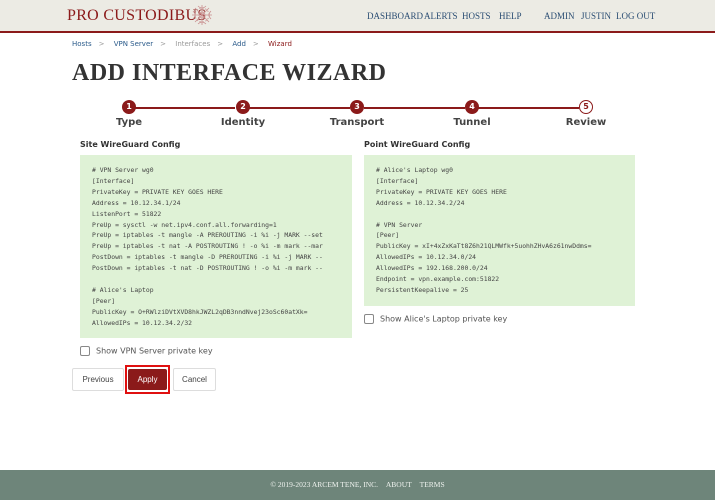 Image resolution: width=715 pixels, height=500 pixels. What do you see at coordinates (596, 16) in the screenshot?
I see `nav-user: JUSTIN` at bounding box center [596, 16].